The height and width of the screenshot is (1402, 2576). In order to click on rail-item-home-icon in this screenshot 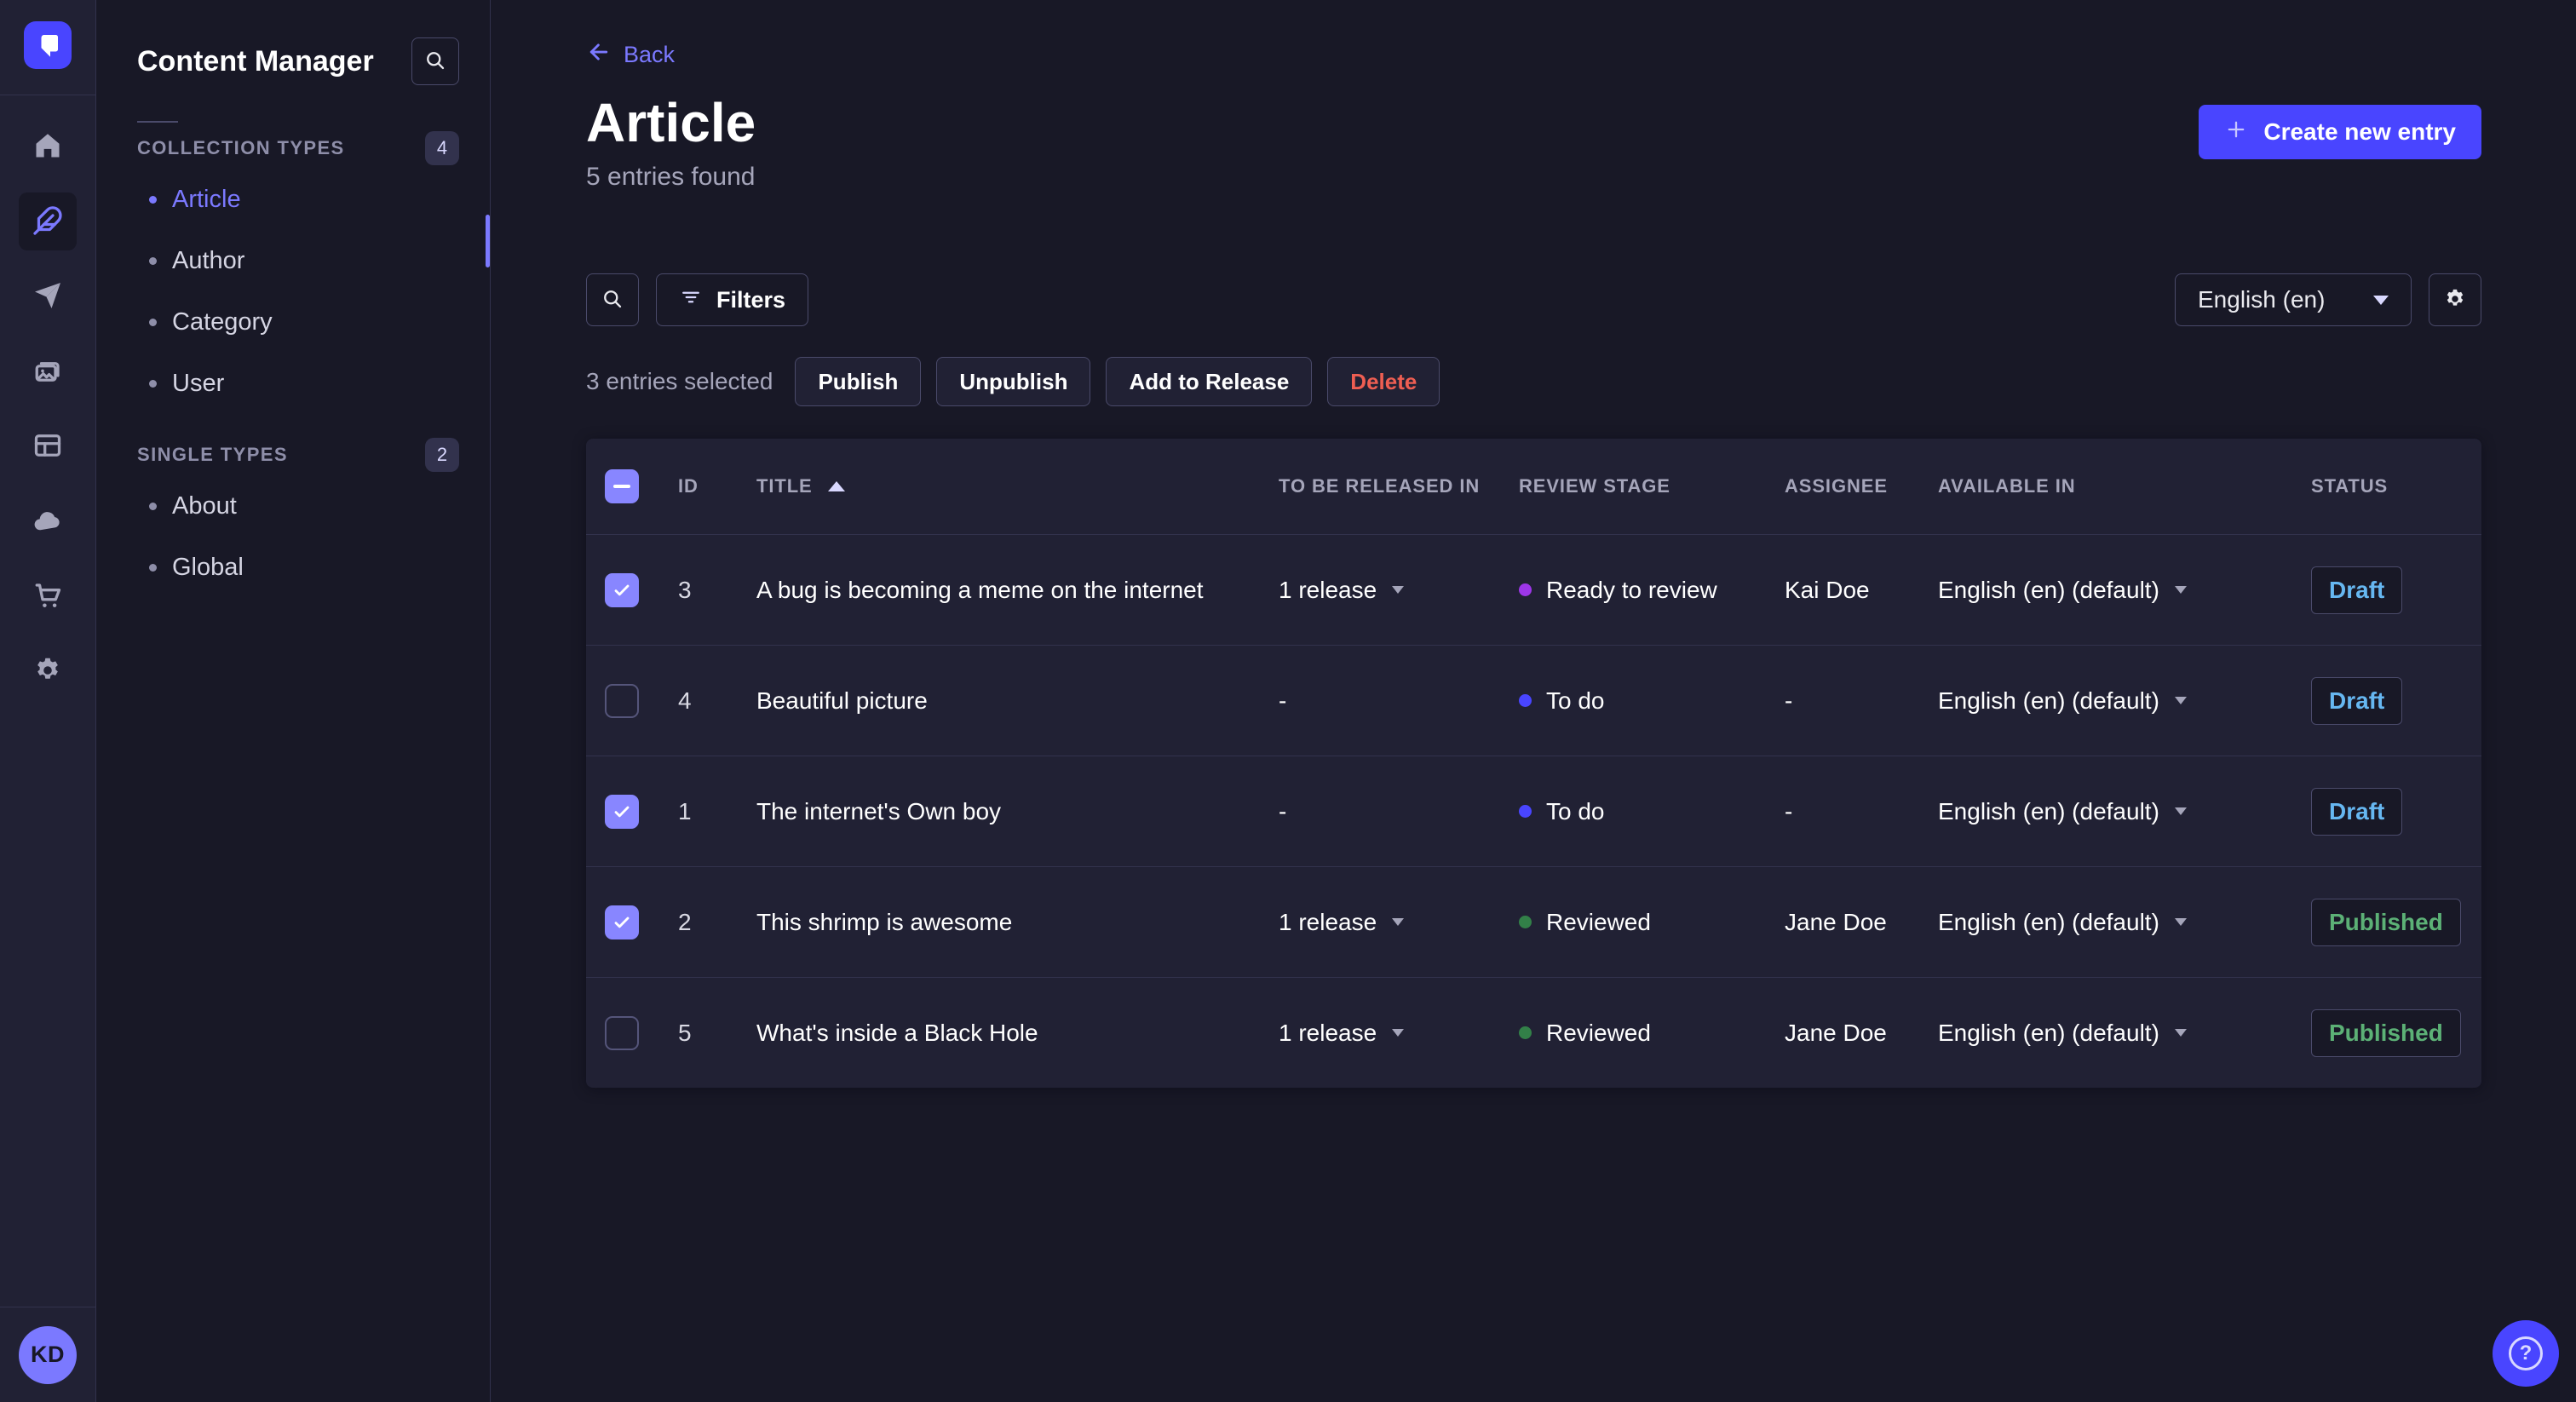, I will do `click(48, 146)`.